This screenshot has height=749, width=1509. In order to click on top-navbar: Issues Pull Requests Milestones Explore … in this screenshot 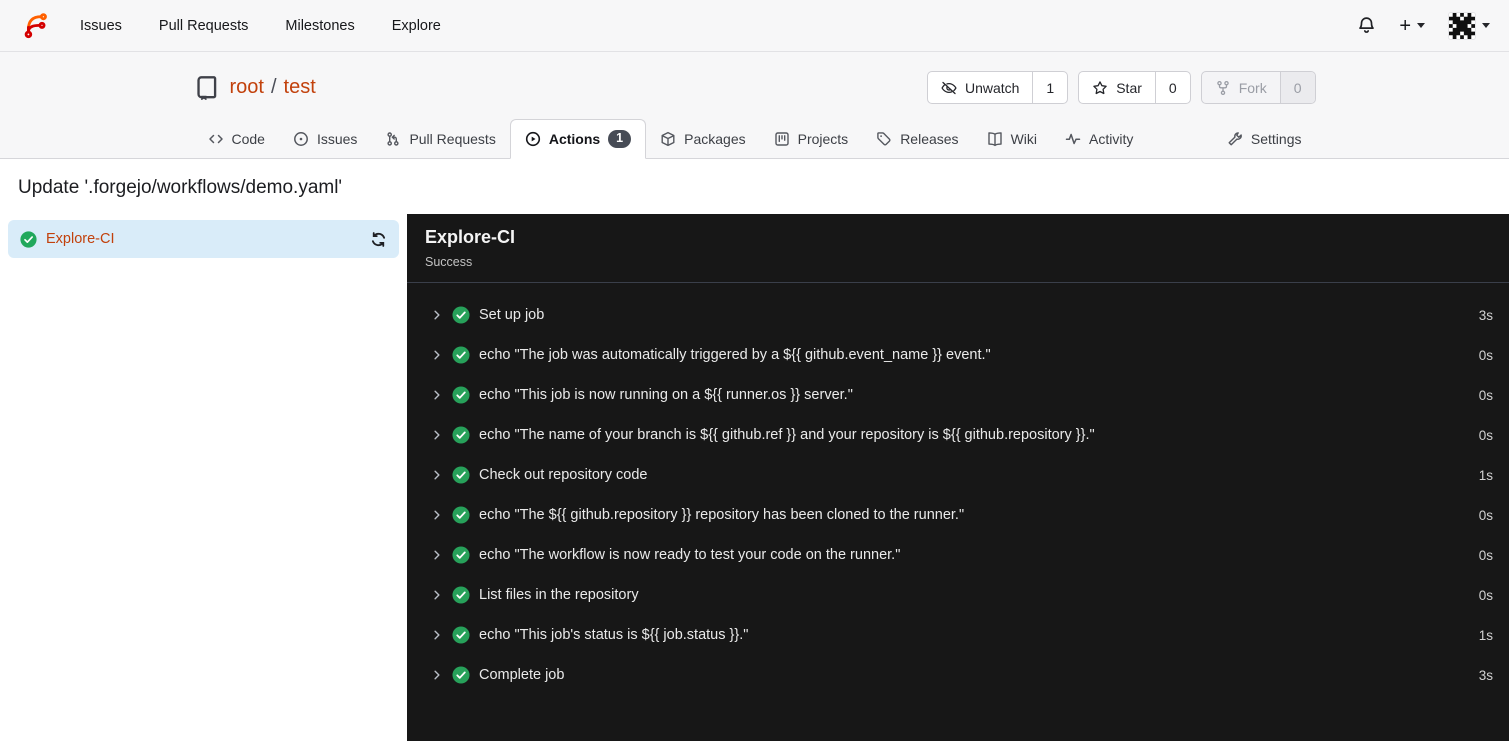, I will do `click(754, 26)`.